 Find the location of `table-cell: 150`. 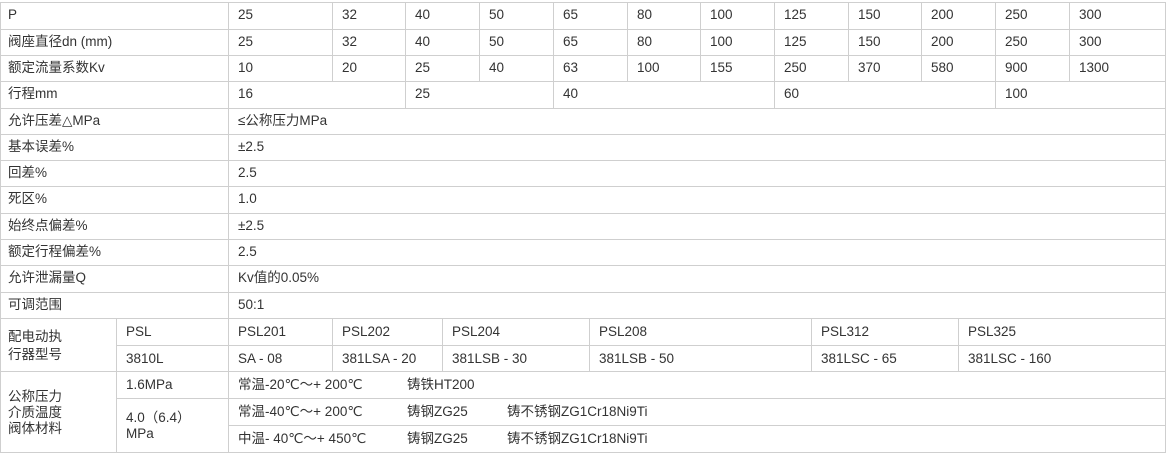

table-cell: 150 is located at coordinates (869, 41).